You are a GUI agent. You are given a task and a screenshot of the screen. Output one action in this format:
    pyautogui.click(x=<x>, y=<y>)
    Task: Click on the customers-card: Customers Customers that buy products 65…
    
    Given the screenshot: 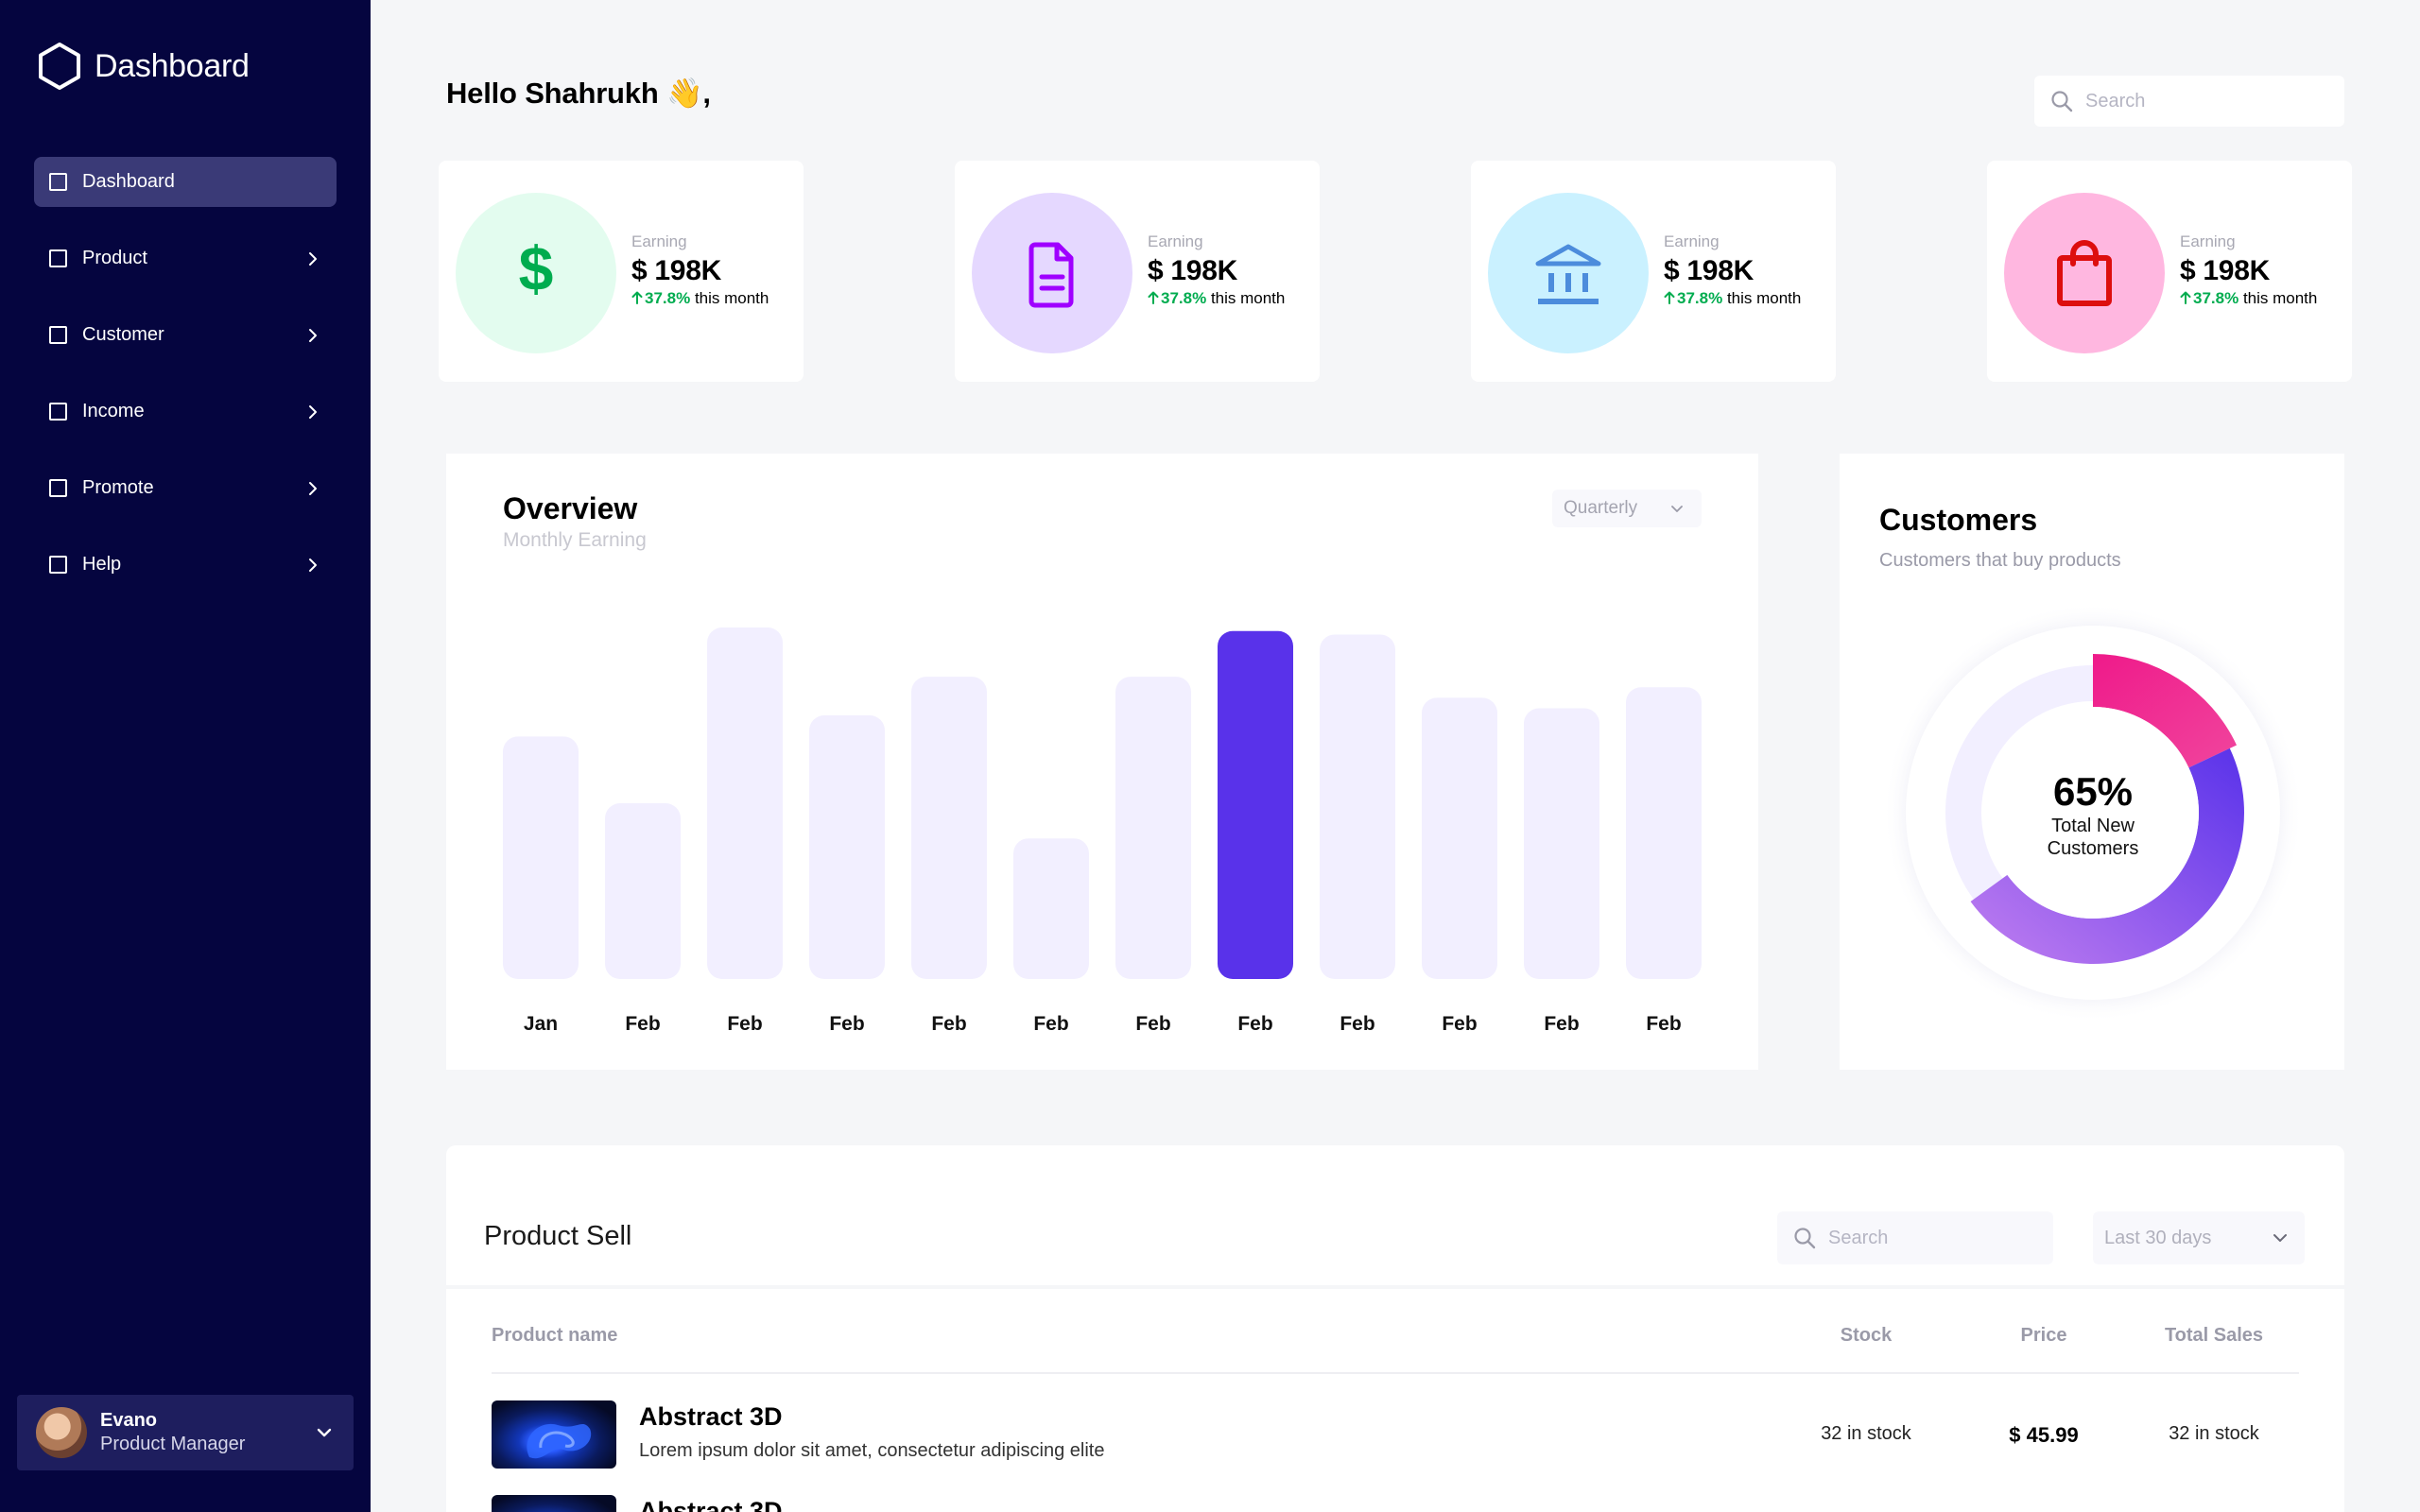 What is the action you would take?
    pyautogui.click(x=2092, y=762)
    